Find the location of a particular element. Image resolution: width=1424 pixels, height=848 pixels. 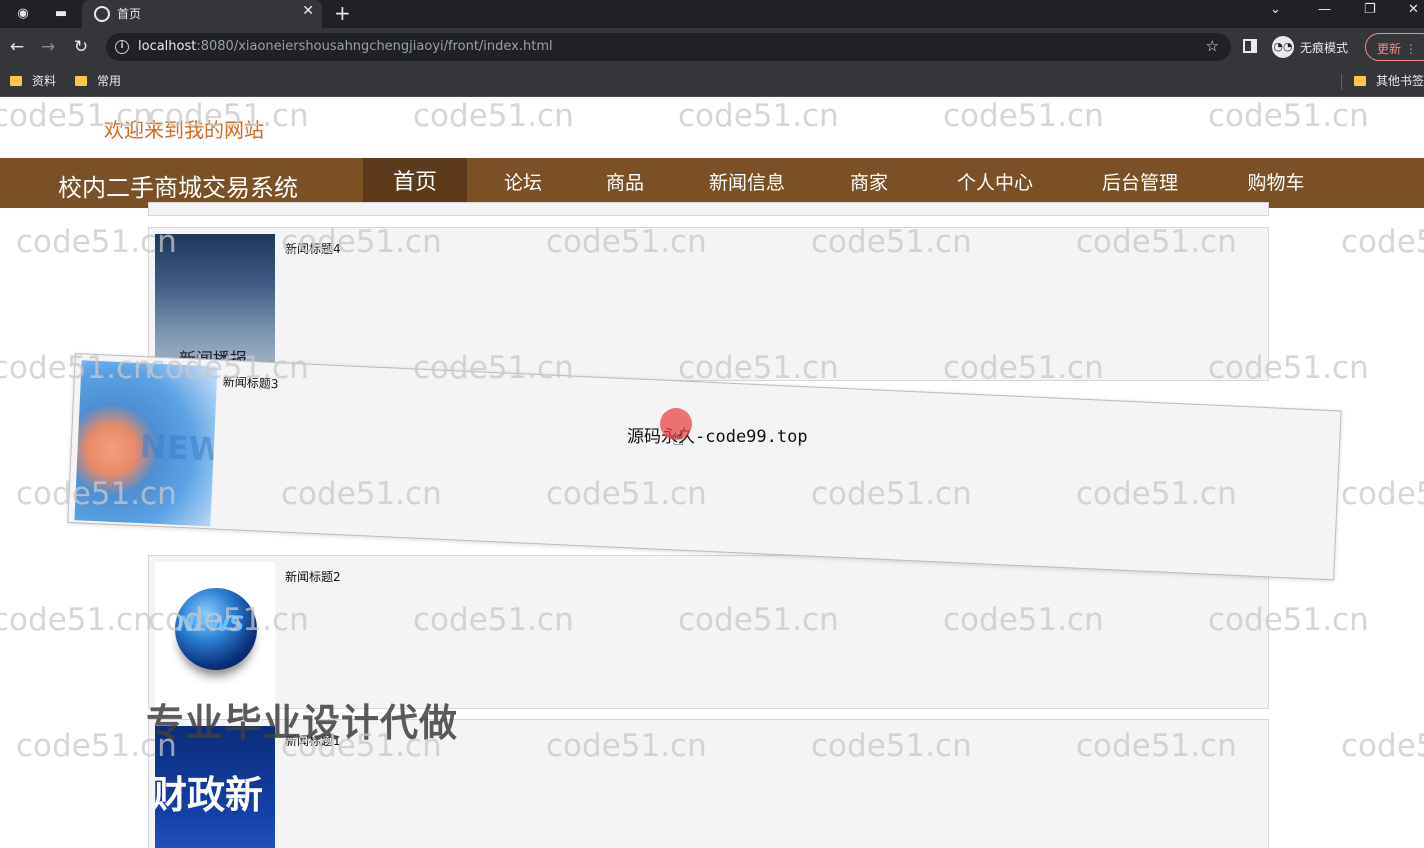

overlay-source-text: 源码永久-code99.top is located at coordinates (717, 437).